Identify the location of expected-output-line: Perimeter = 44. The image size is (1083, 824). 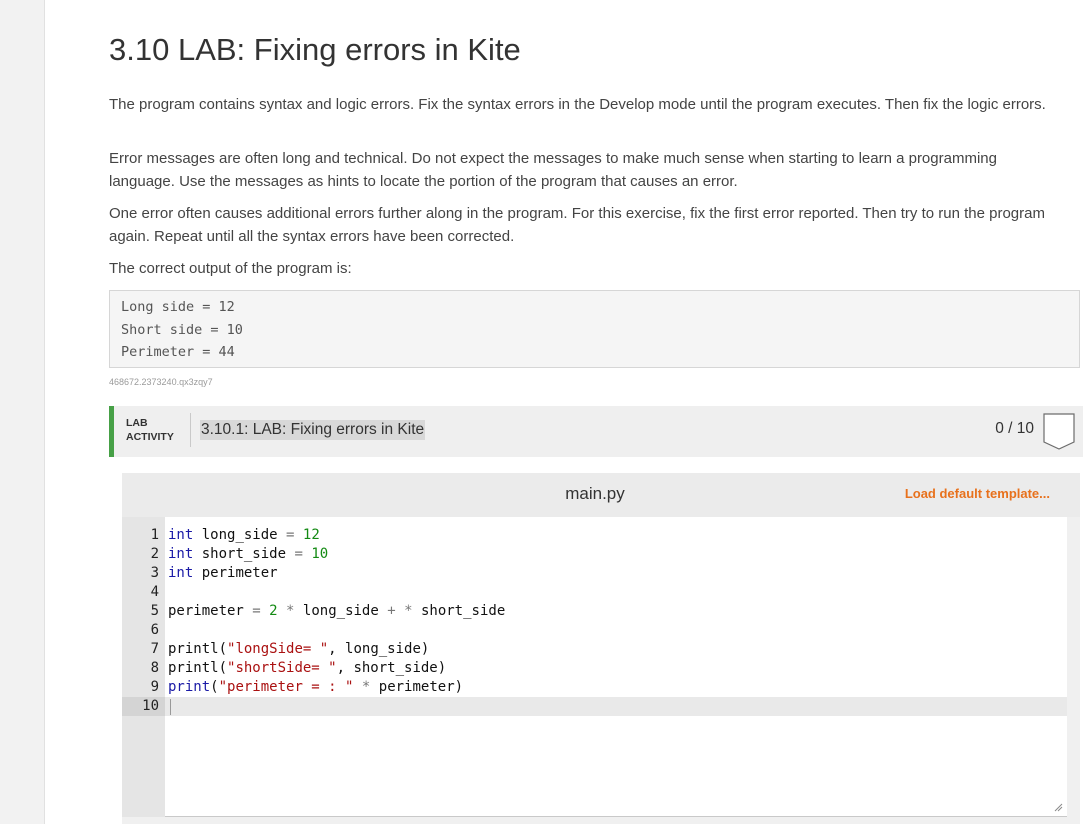
(178, 352).